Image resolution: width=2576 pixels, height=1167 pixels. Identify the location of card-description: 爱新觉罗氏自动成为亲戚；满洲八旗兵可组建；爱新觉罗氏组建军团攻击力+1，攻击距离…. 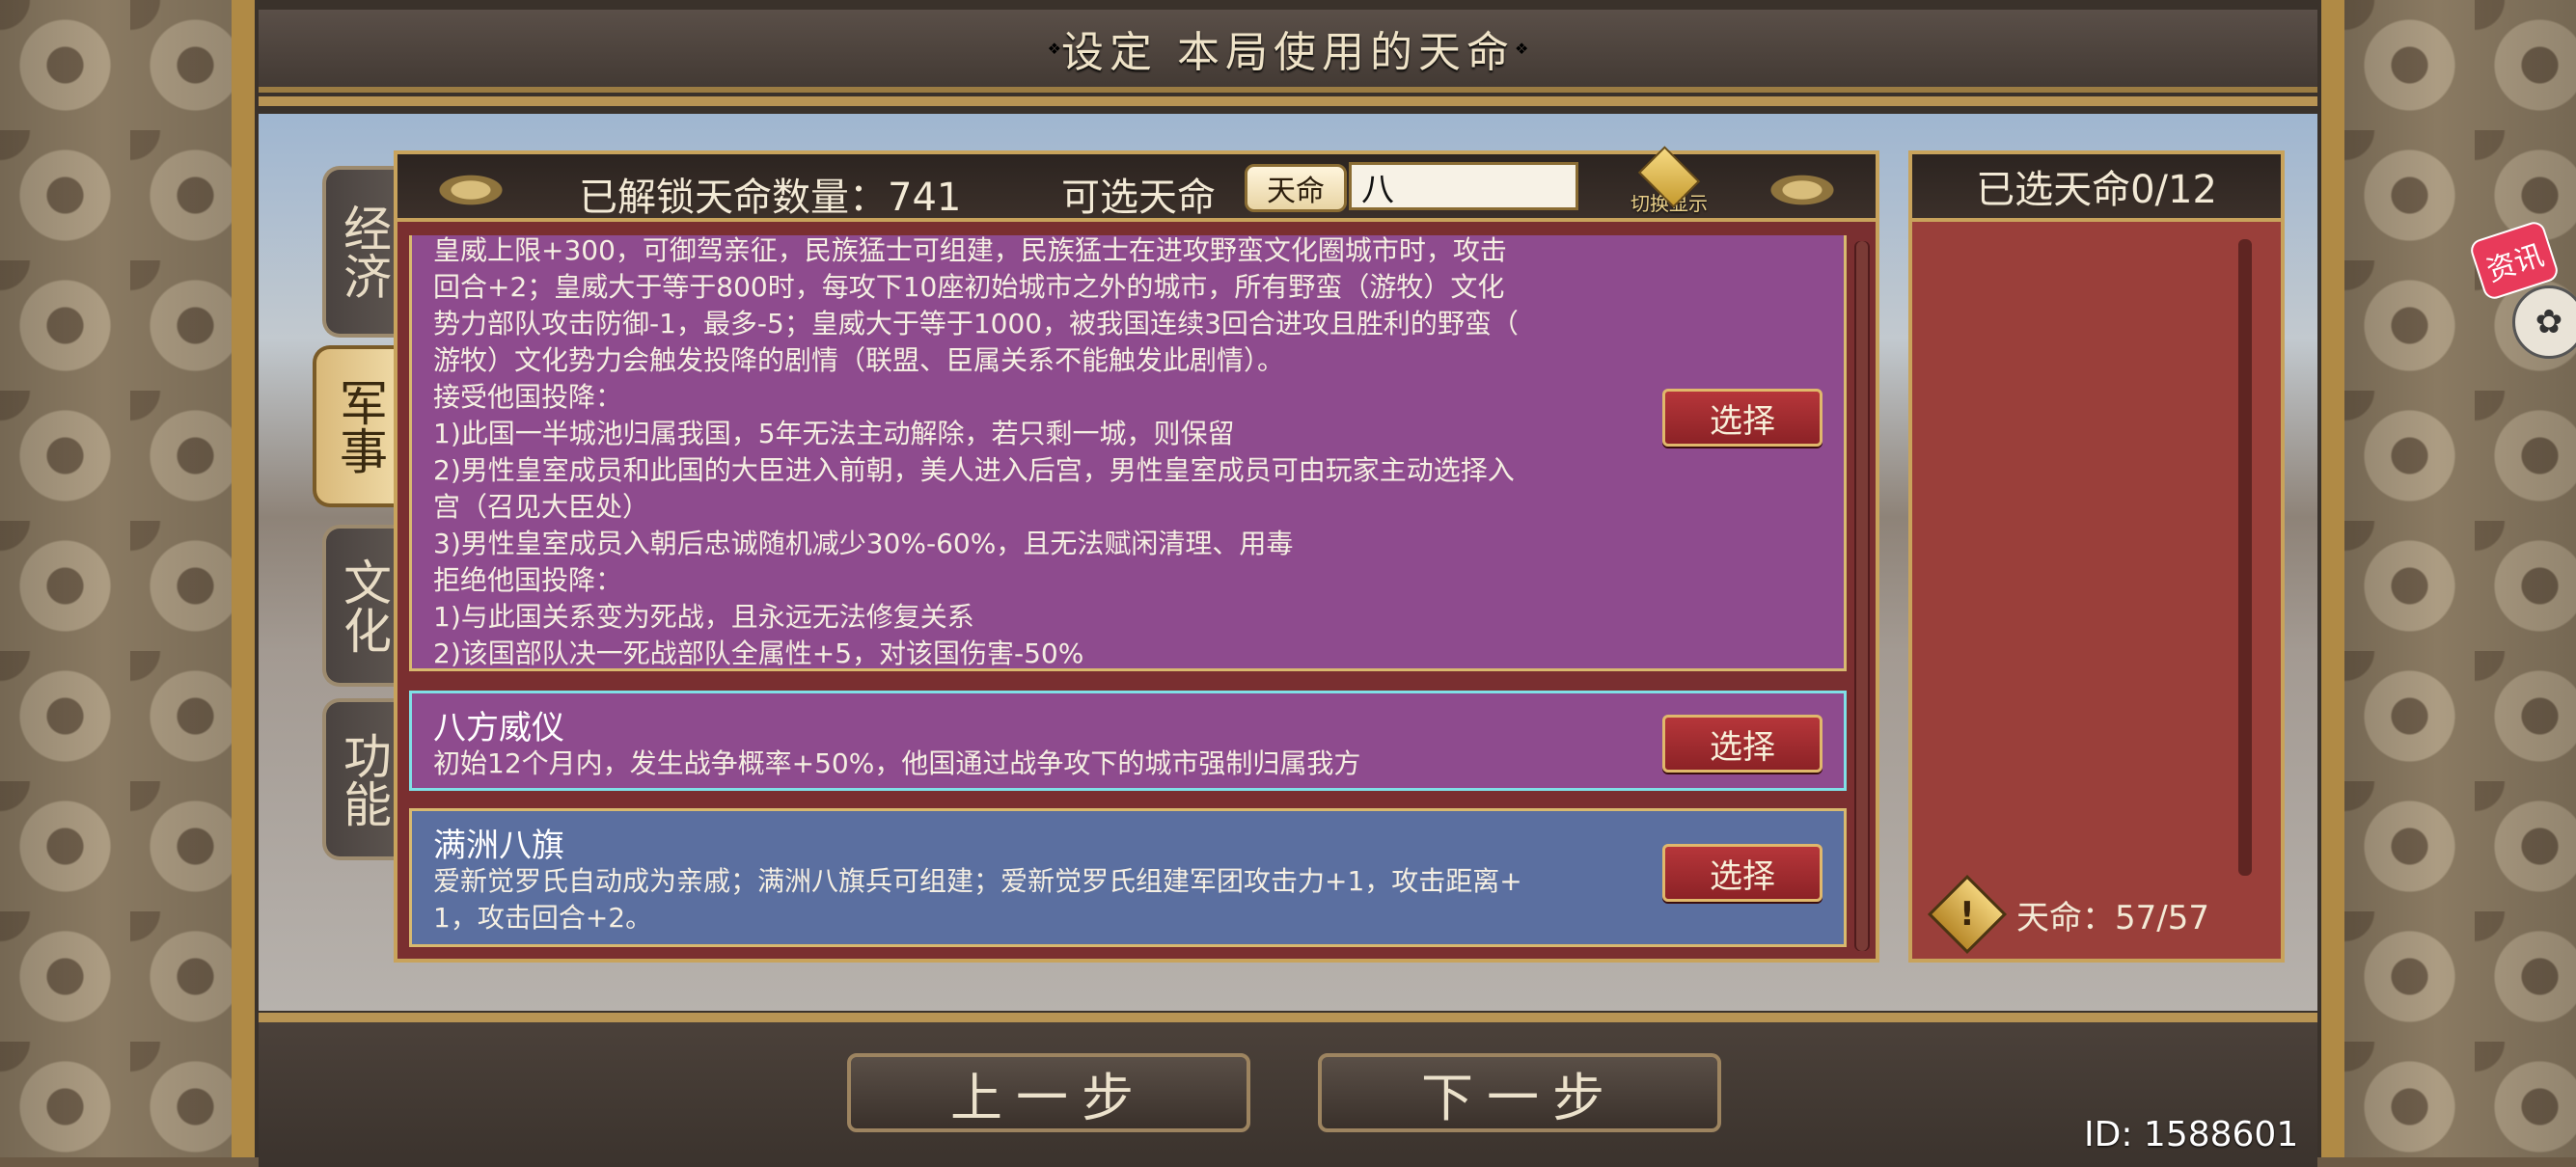
(977, 899).